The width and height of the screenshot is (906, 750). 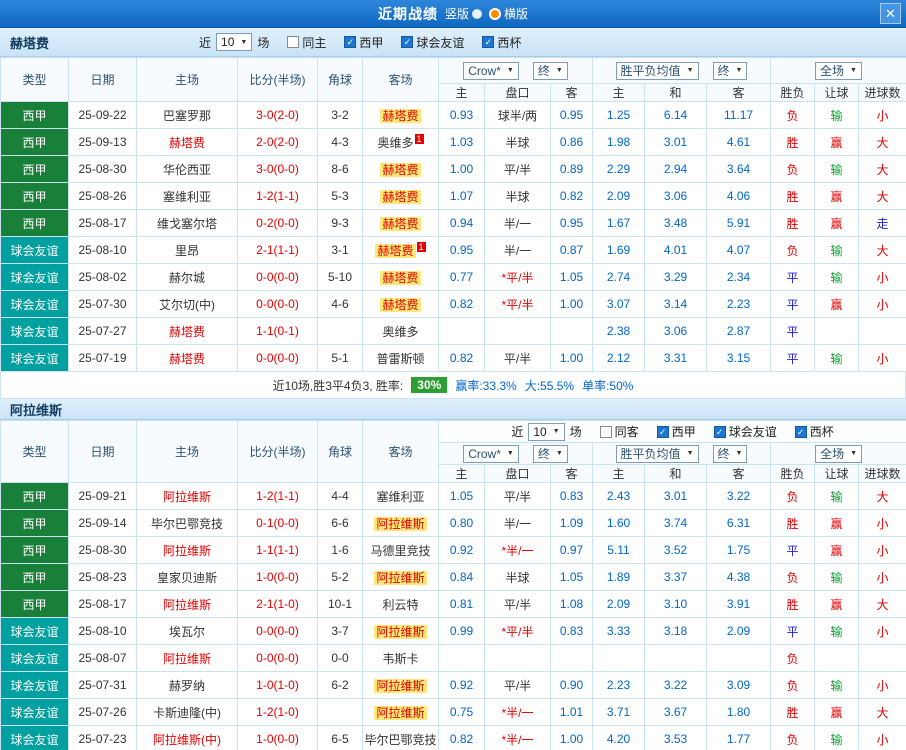 I want to click on layout-radio-horizontal: 横版, so click(x=508, y=13).